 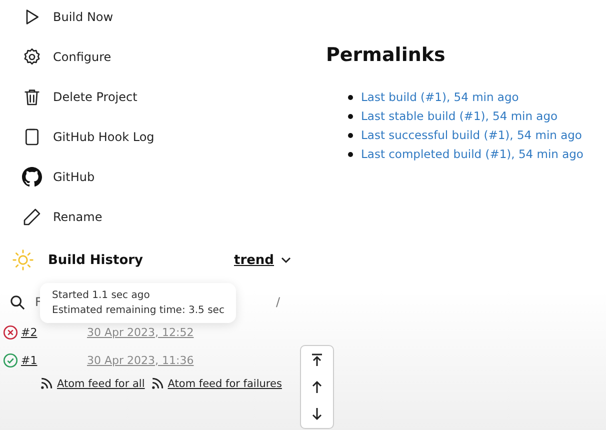 What do you see at coordinates (138, 311) in the screenshot?
I see `tooltip-text: Estimated remaining time: 3.5 sec` at bounding box center [138, 311].